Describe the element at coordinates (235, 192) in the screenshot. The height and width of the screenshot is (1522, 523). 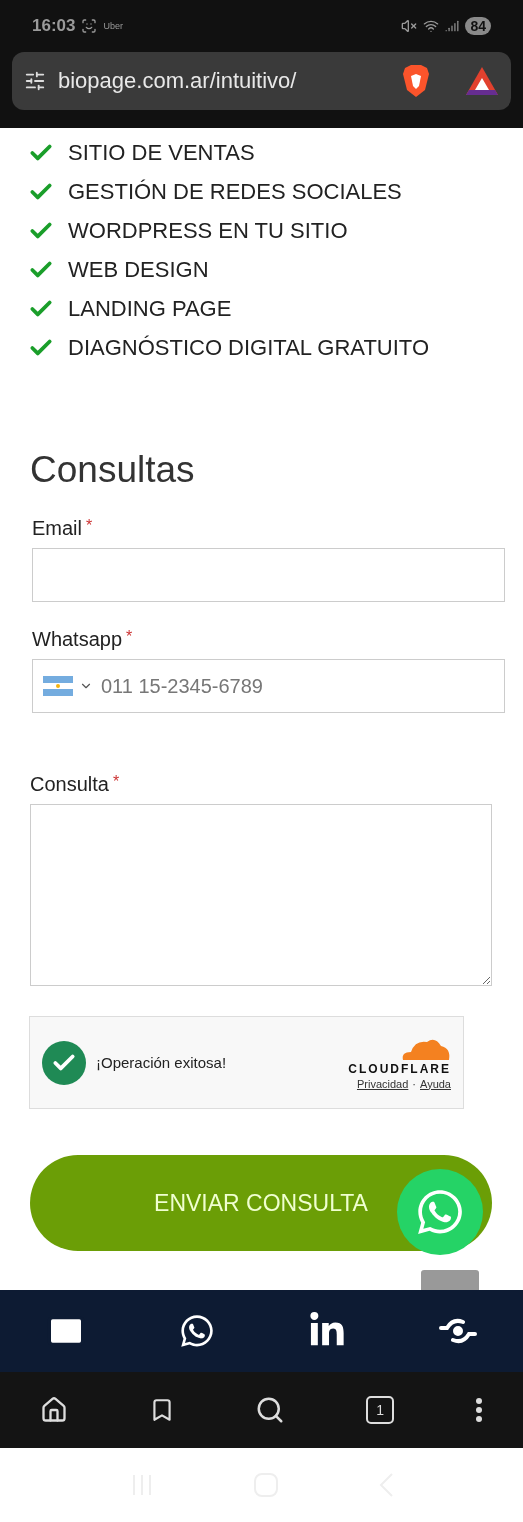
I see `service-item: GESTIÓN DE REDES SOCIALES` at that location.